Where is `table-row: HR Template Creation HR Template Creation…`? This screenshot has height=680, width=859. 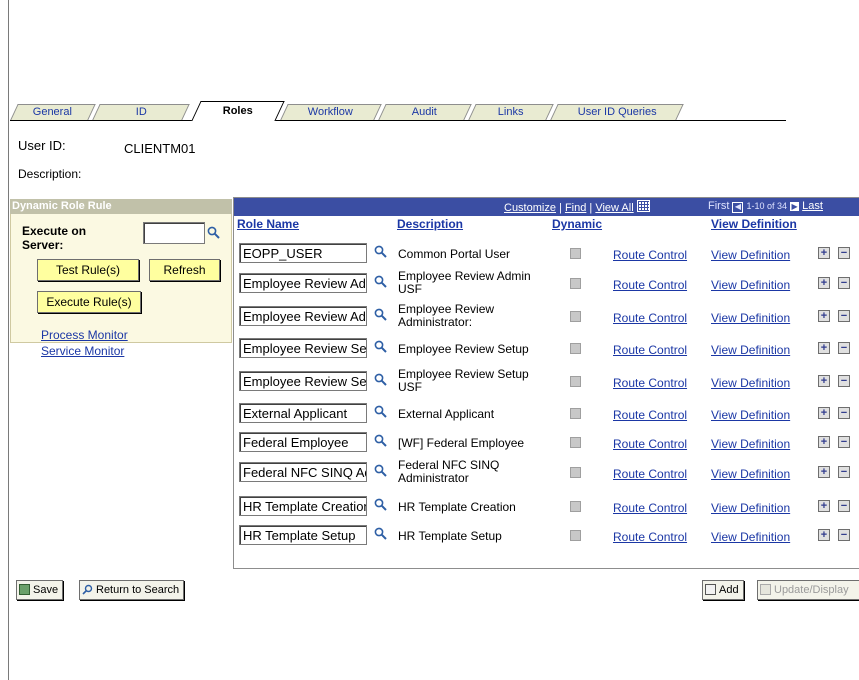
table-row: HR Template Creation HR Template Creation… is located at coordinates (546, 507).